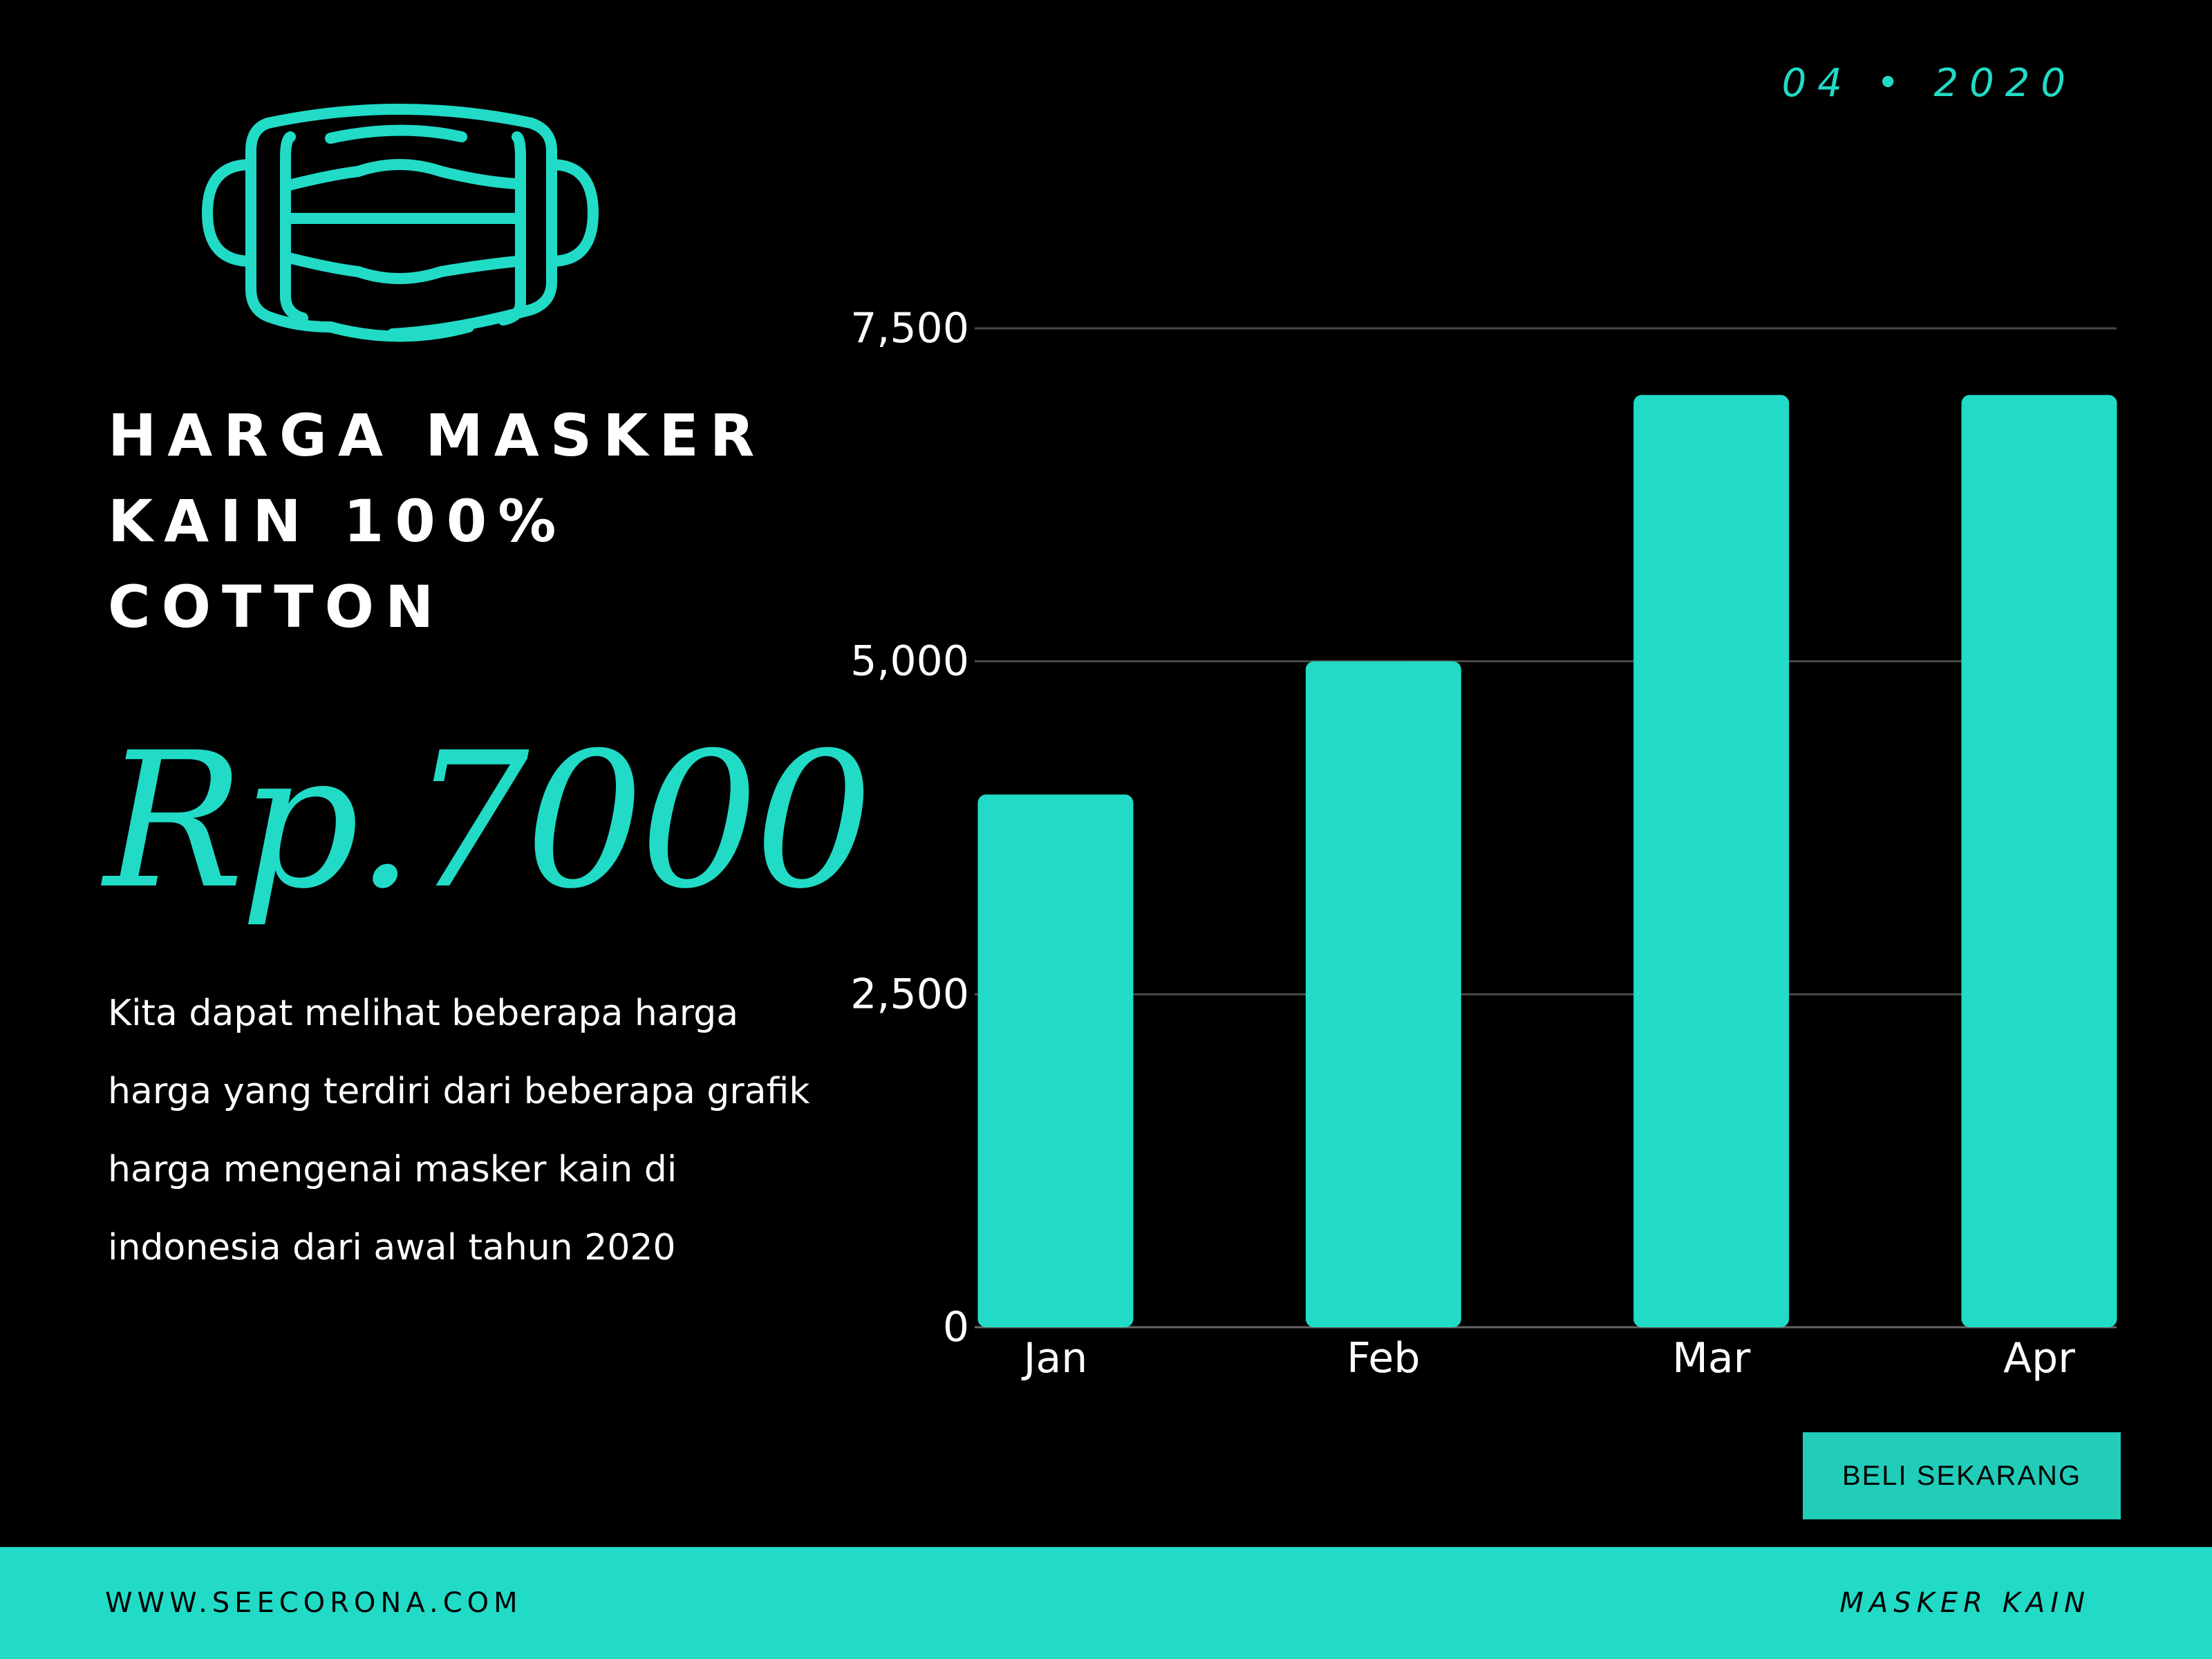 The width and height of the screenshot is (2212, 1659). I want to click on face-mask-icon, so click(400, 223).